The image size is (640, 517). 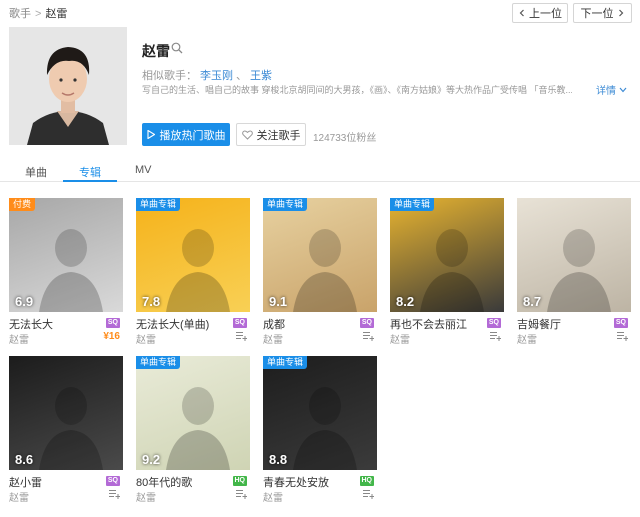 What do you see at coordinates (606, 91) in the screenshot?
I see `details-label: 详情` at bounding box center [606, 91].